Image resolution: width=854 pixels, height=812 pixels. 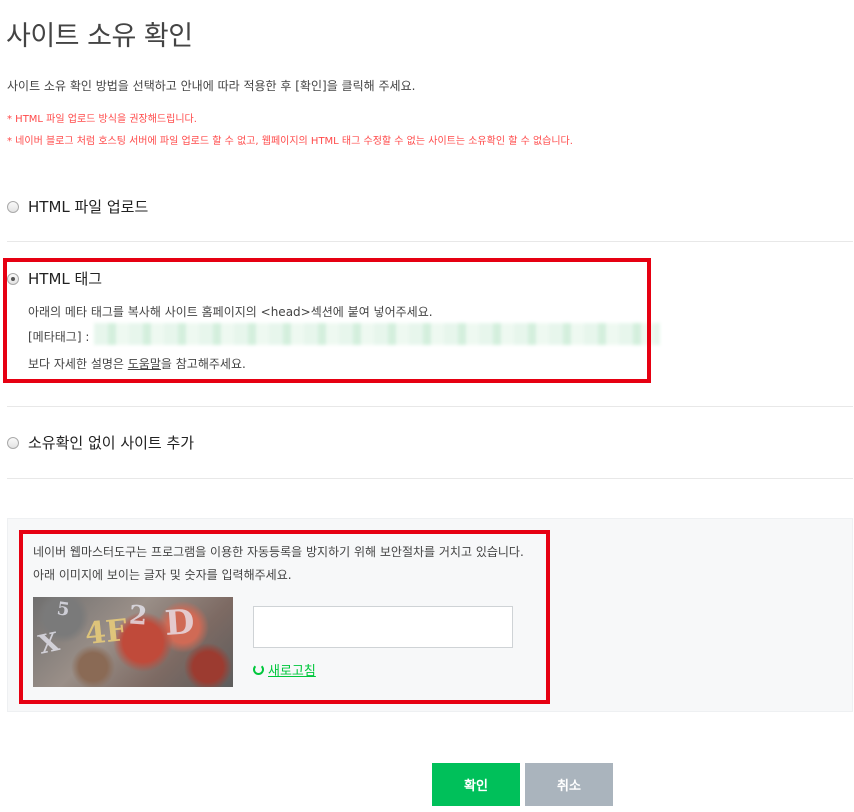 I want to click on radio-html-file-upload, so click(x=13, y=206).